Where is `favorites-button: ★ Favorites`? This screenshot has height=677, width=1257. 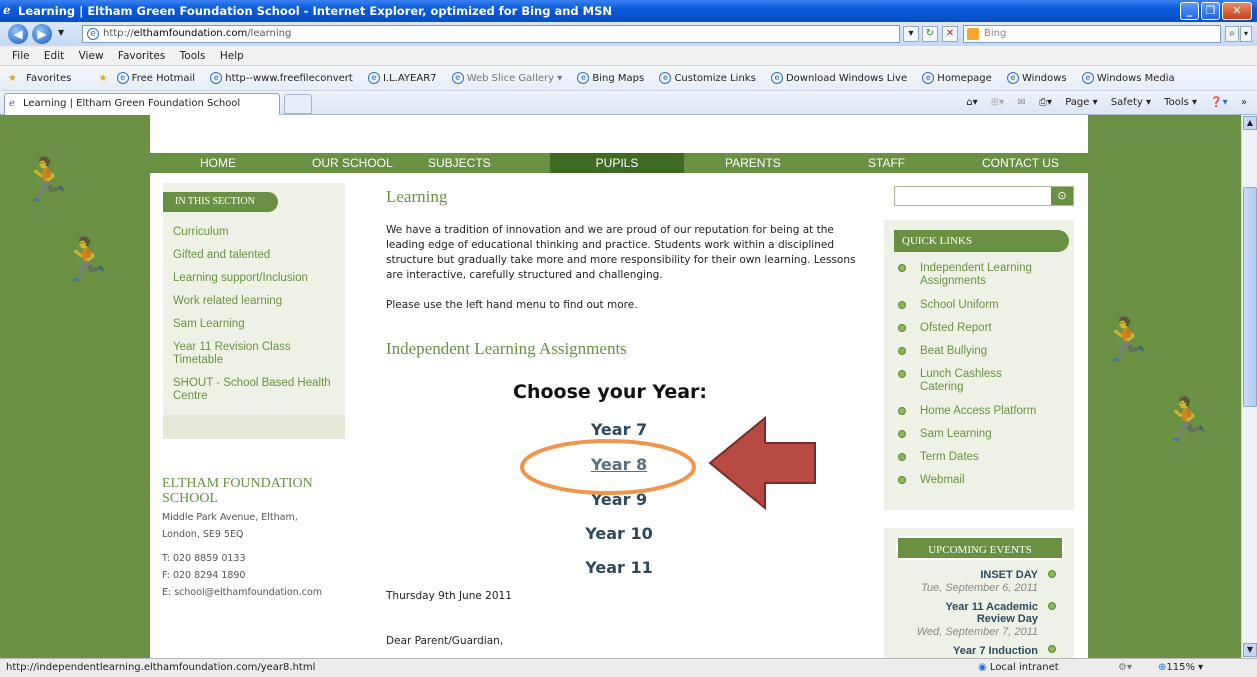 favorites-button: ★ Favorites is located at coordinates (42, 78).